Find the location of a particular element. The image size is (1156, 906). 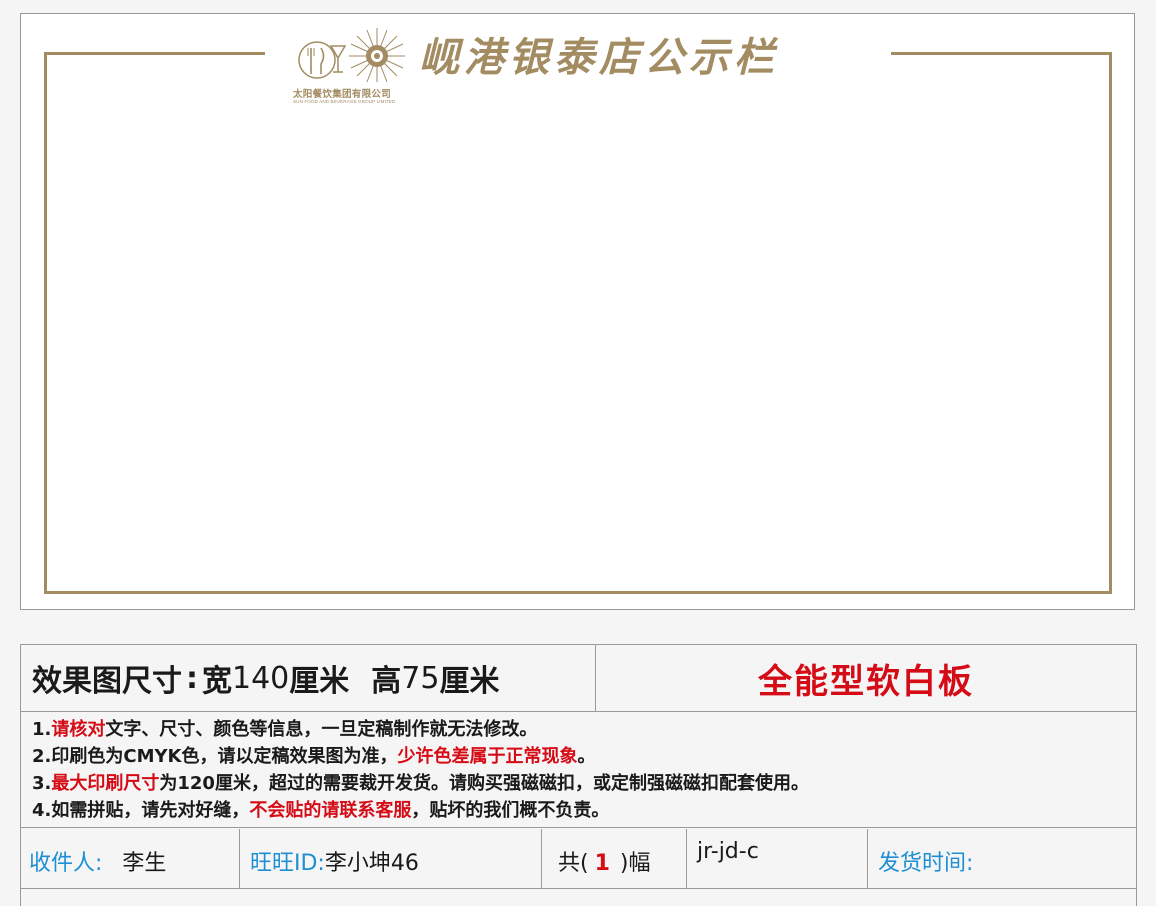

ship-time-label: 发货时间: is located at coordinates (926, 863).